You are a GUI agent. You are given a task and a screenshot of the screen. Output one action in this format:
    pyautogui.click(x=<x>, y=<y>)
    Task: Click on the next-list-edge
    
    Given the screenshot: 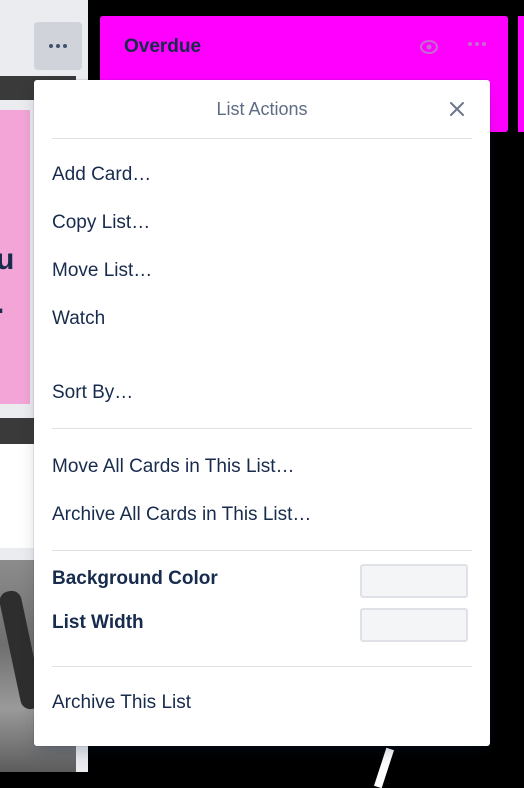 What is the action you would take?
    pyautogui.click(x=521, y=74)
    